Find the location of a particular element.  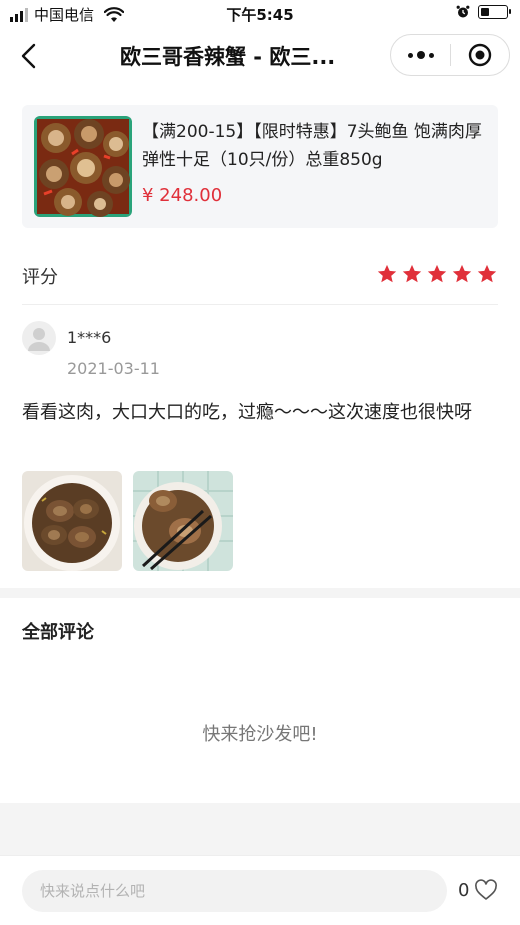

review-text: 看看这肉，大口大口的吃，过瘾～～～这次速度也很快呀 is located at coordinates (247, 412).